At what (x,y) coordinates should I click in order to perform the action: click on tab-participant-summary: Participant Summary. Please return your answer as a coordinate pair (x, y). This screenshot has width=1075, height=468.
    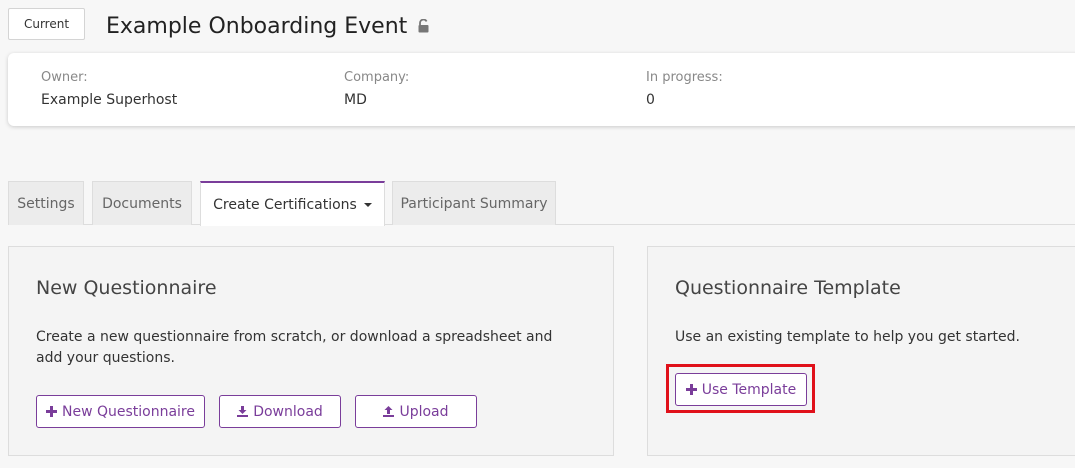
    Looking at the image, I should click on (474, 203).